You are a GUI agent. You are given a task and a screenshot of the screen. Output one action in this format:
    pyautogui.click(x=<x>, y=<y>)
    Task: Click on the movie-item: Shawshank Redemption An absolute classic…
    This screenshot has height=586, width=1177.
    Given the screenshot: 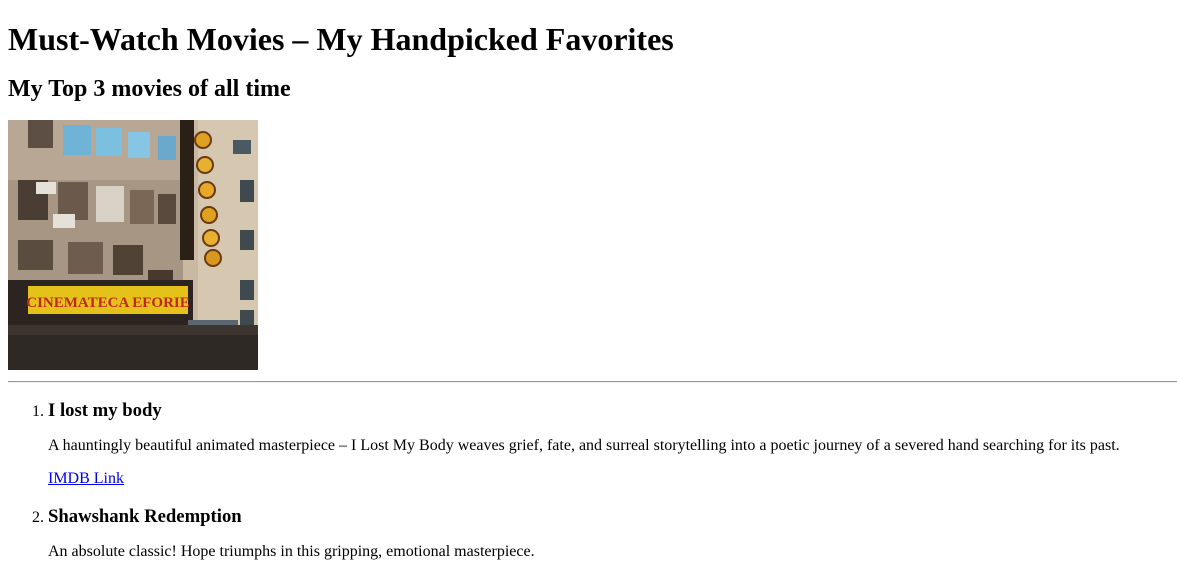 What is the action you would take?
    pyautogui.click(x=612, y=533)
    